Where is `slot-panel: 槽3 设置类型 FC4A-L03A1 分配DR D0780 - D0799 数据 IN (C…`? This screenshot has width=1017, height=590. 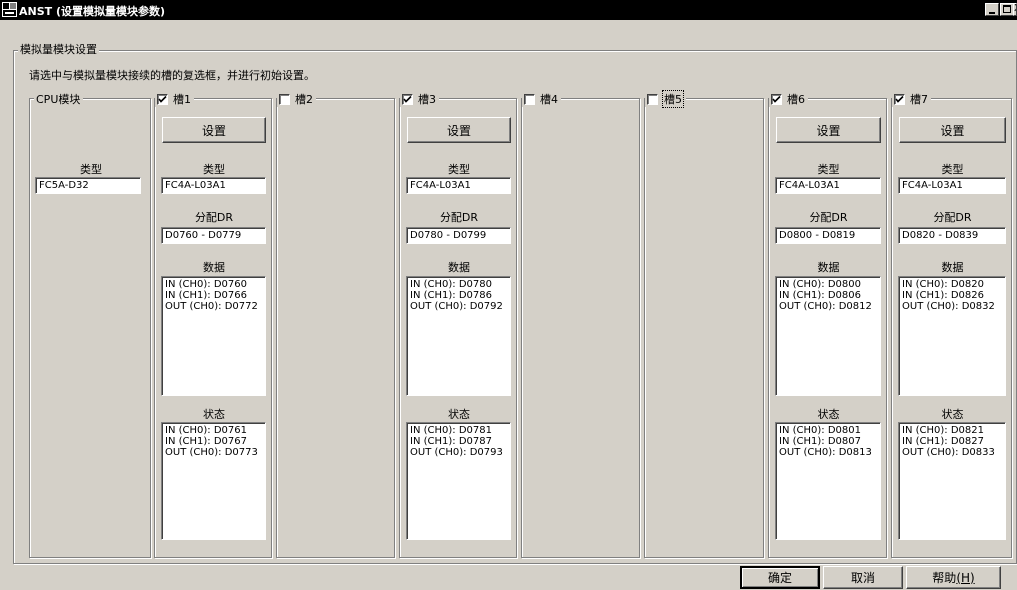 slot-panel: 槽3 设置类型 FC4A-L03A1 分配DR D0780 - D0799 数据 IN (C… is located at coordinates (458, 324).